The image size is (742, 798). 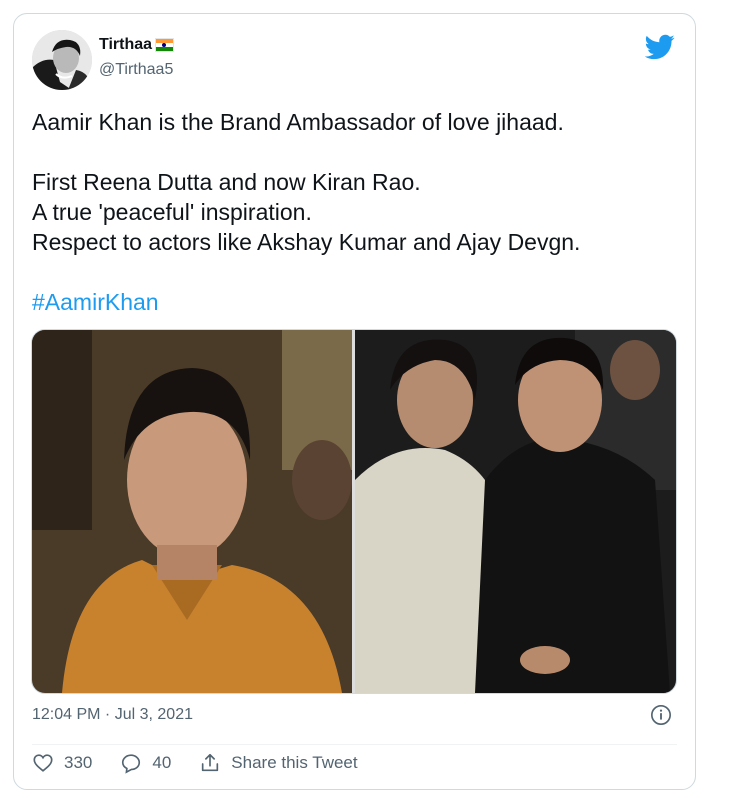 What do you see at coordinates (62, 763) in the screenshot?
I see `like-button: 330` at bounding box center [62, 763].